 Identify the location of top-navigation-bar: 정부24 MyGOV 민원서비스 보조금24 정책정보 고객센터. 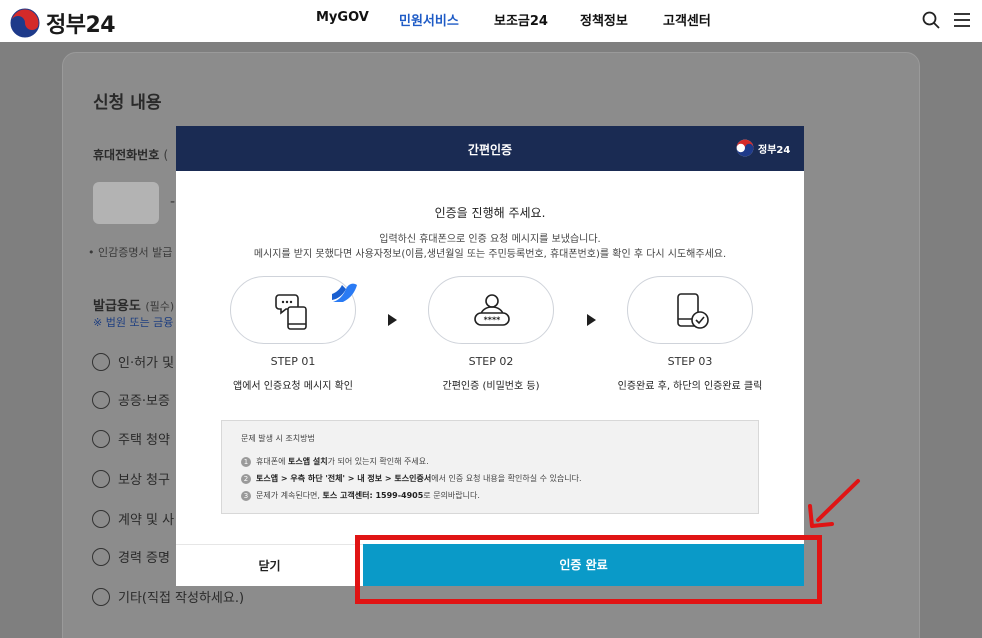
(491, 21).